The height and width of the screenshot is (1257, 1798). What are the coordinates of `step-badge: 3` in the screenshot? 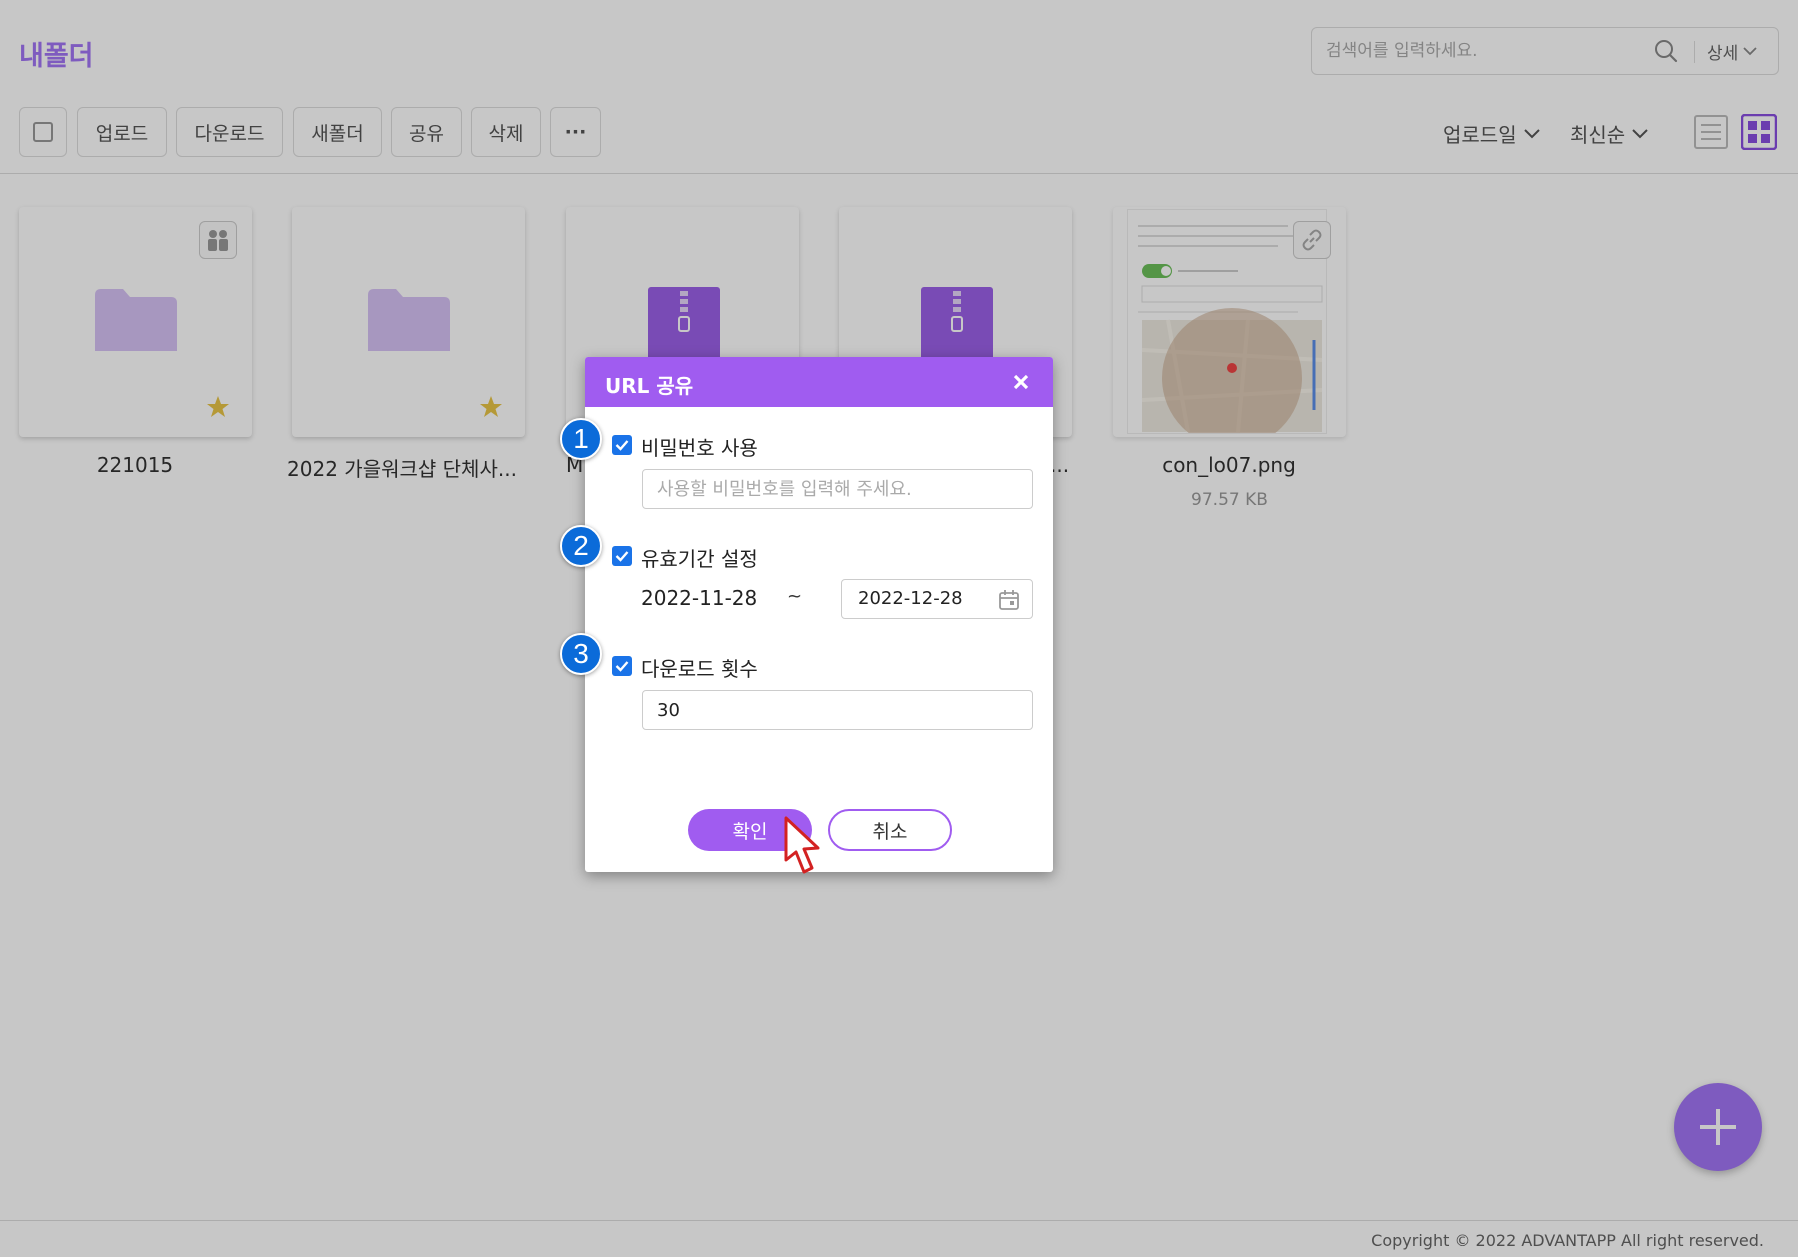 It's located at (581, 654).